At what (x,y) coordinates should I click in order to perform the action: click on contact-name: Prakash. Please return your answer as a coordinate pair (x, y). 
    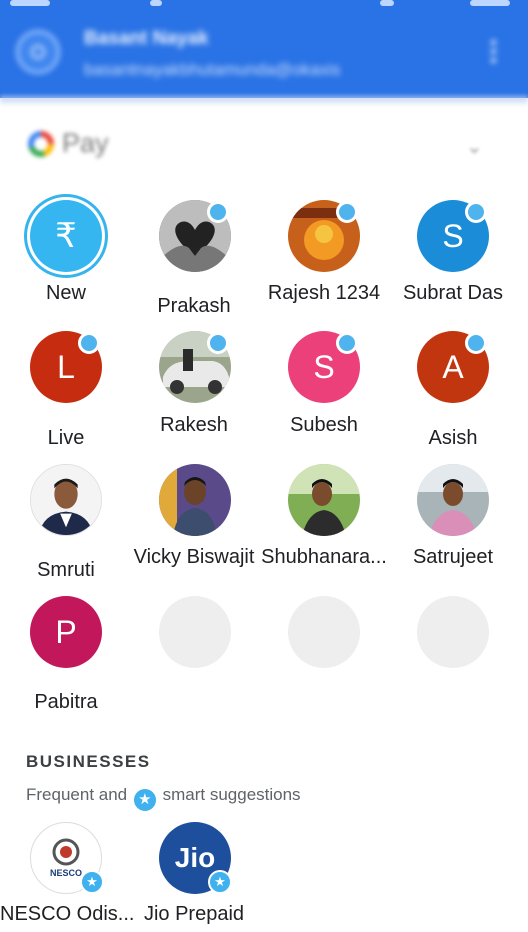
    Looking at the image, I should click on (194, 306).